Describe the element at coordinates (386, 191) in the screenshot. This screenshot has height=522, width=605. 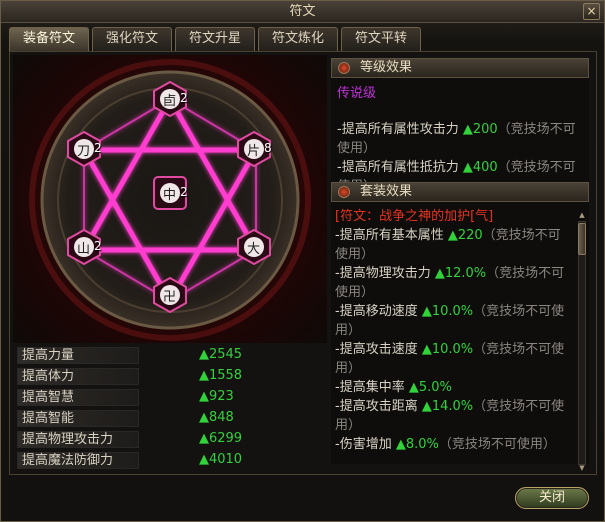
I see `set-effect-title: 套装效果` at that location.